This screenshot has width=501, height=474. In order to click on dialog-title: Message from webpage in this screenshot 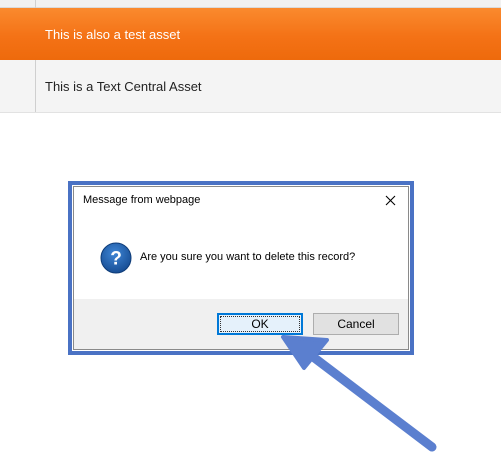, I will do `click(142, 200)`.